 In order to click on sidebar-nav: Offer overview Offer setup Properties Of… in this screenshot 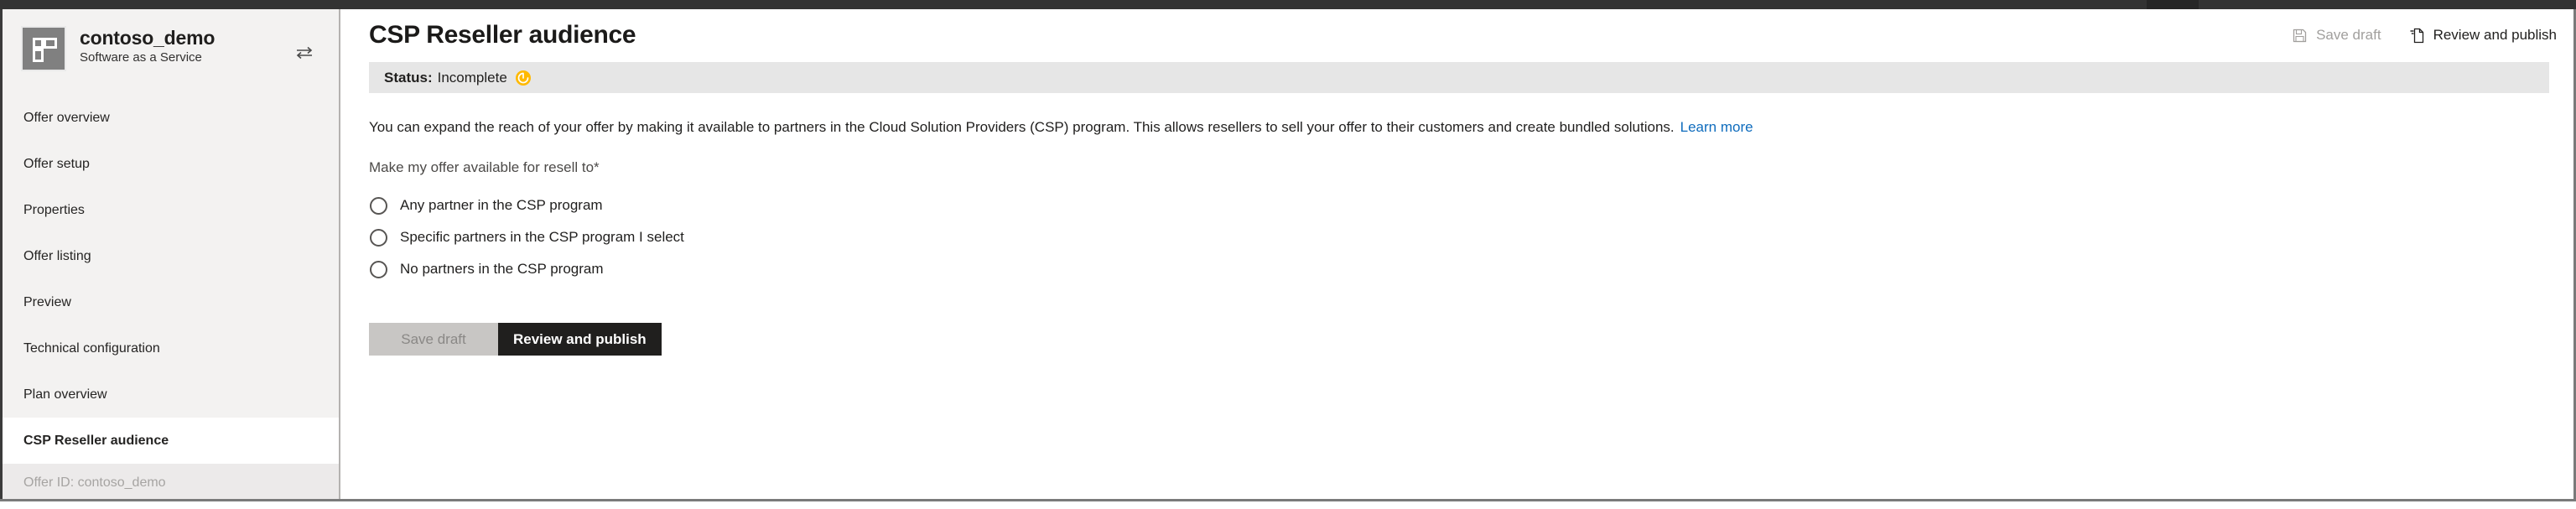, I will do `click(171, 279)`.